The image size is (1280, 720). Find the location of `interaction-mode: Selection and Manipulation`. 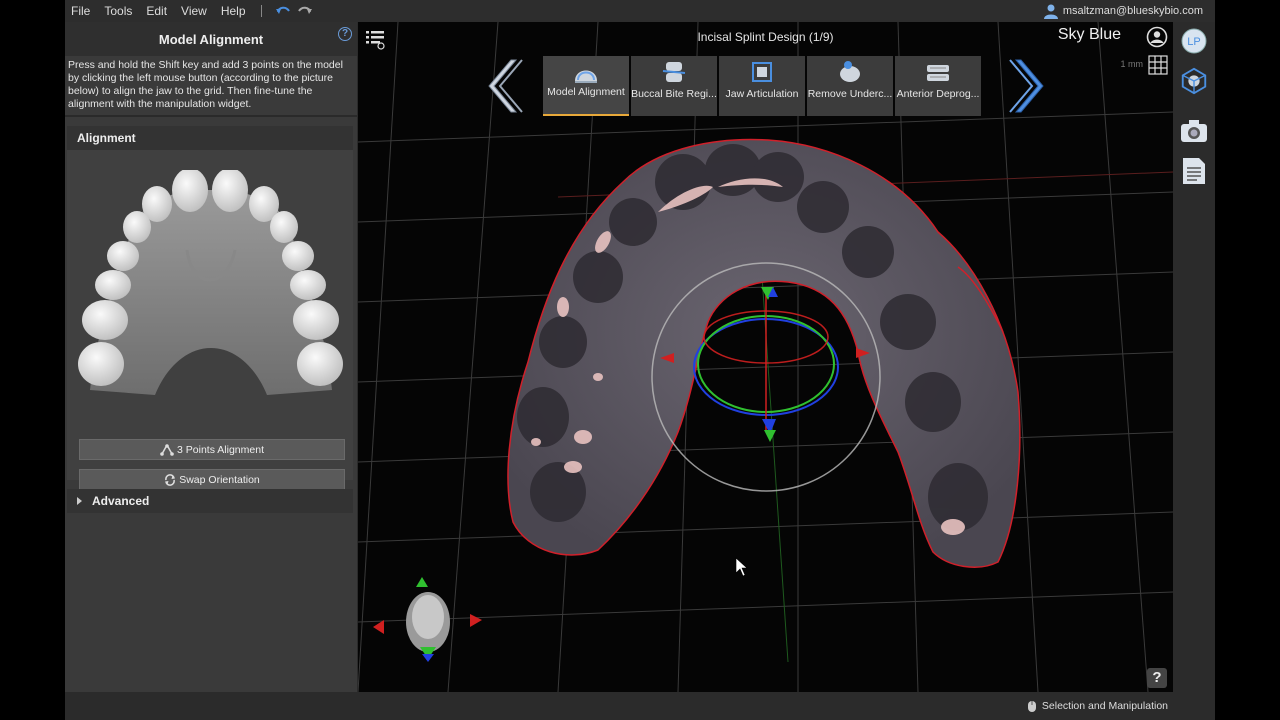

interaction-mode: Selection and Manipulation is located at coordinates (1097, 706).